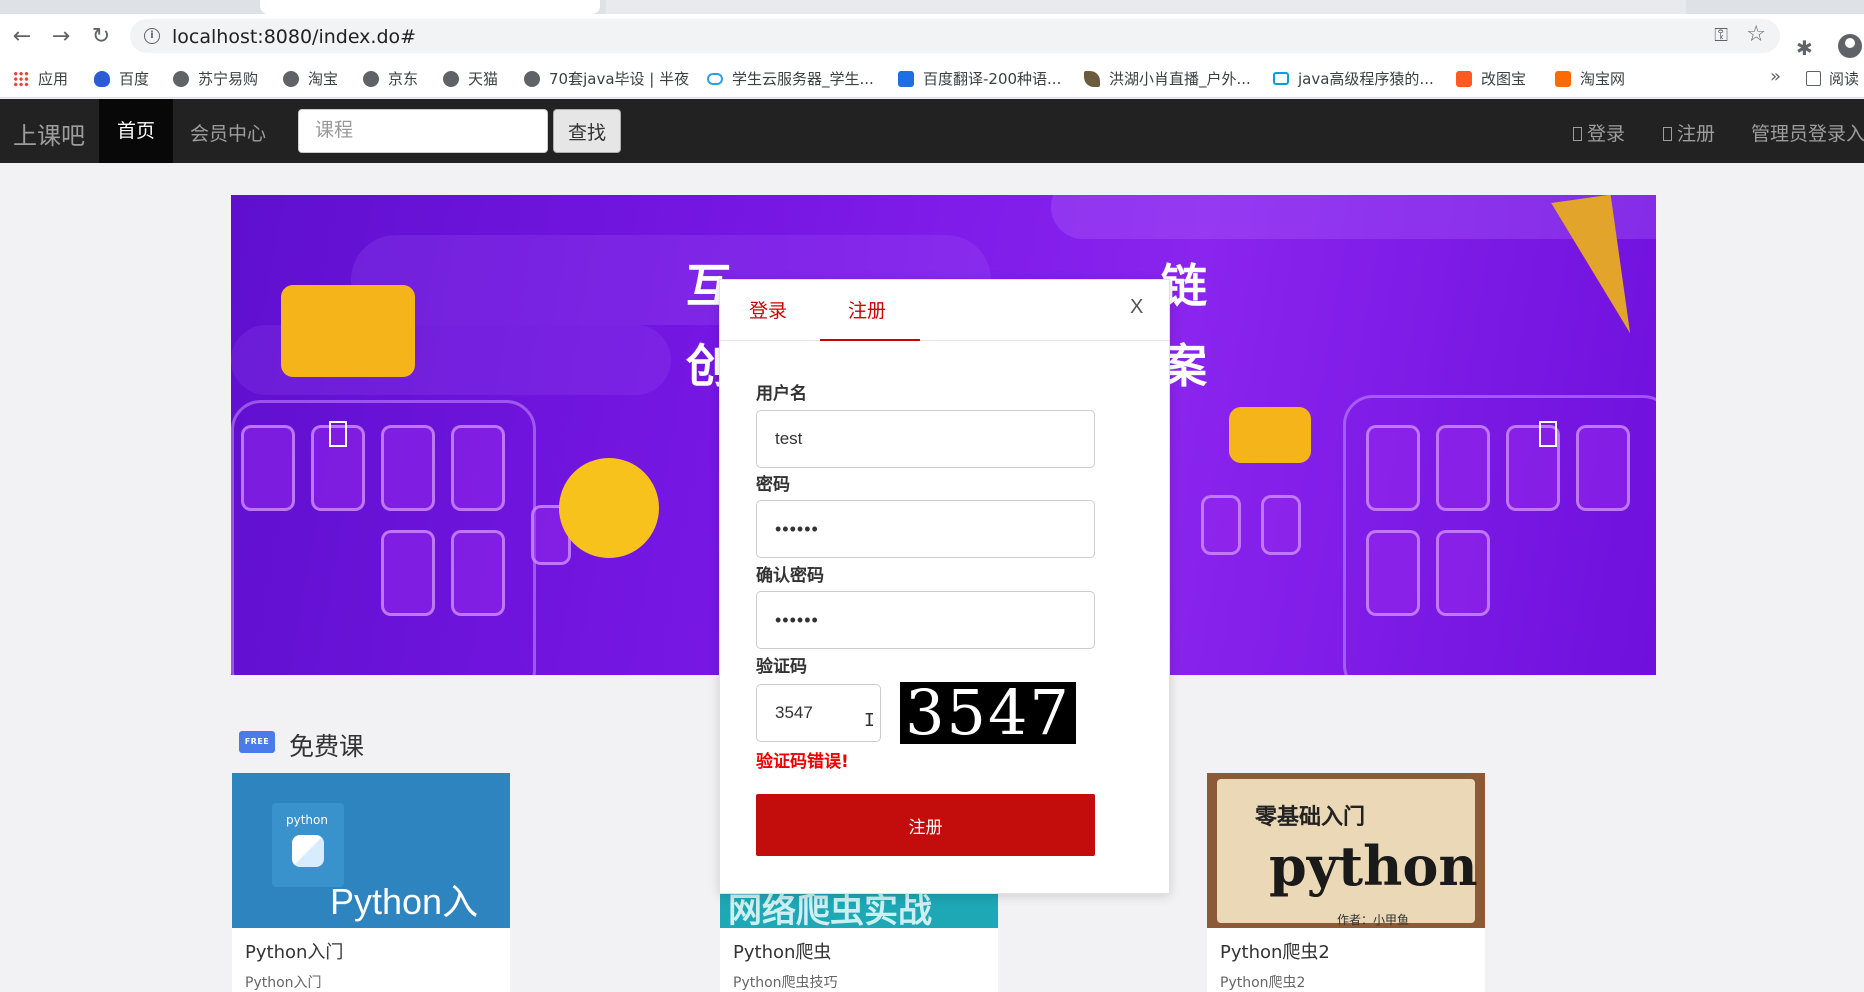 This screenshot has height=992, width=1864. I want to click on course-card: 零基础入门 python 作者：小甲鱼 Python爬虫2 Python爬虫2, so click(1346, 882).